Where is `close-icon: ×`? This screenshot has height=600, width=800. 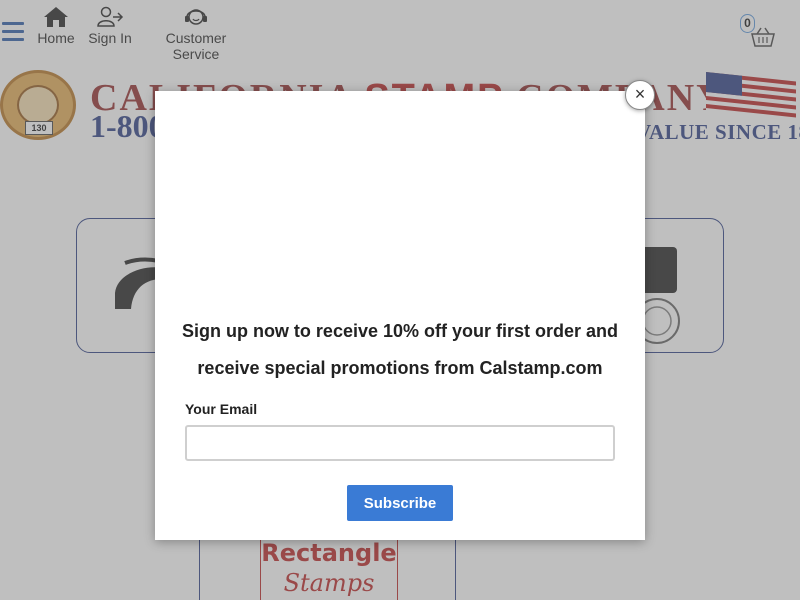
close-icon: × is located at coordinates (640, 95).